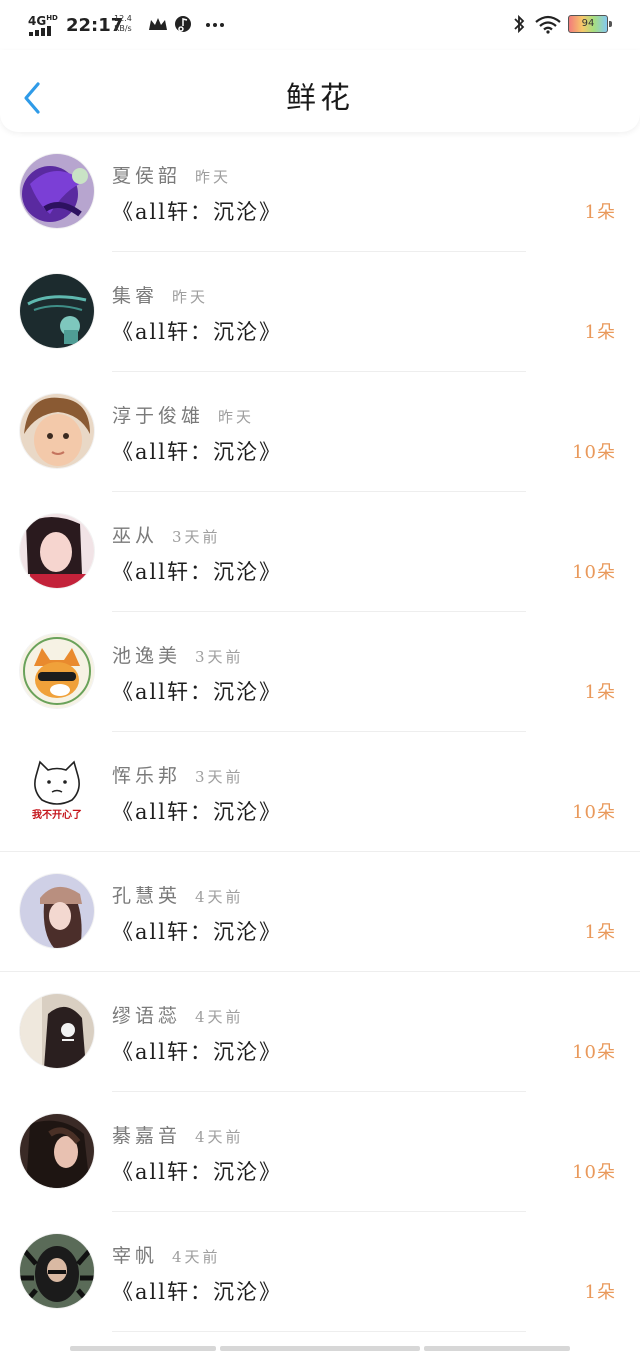 This screenshot has width=640, height=1351. Describe the element at coordinates (320, 312) in the screenshot. I see `list-item: 集睿 昨天 《all轩：沉沦》 1朵` at that location.